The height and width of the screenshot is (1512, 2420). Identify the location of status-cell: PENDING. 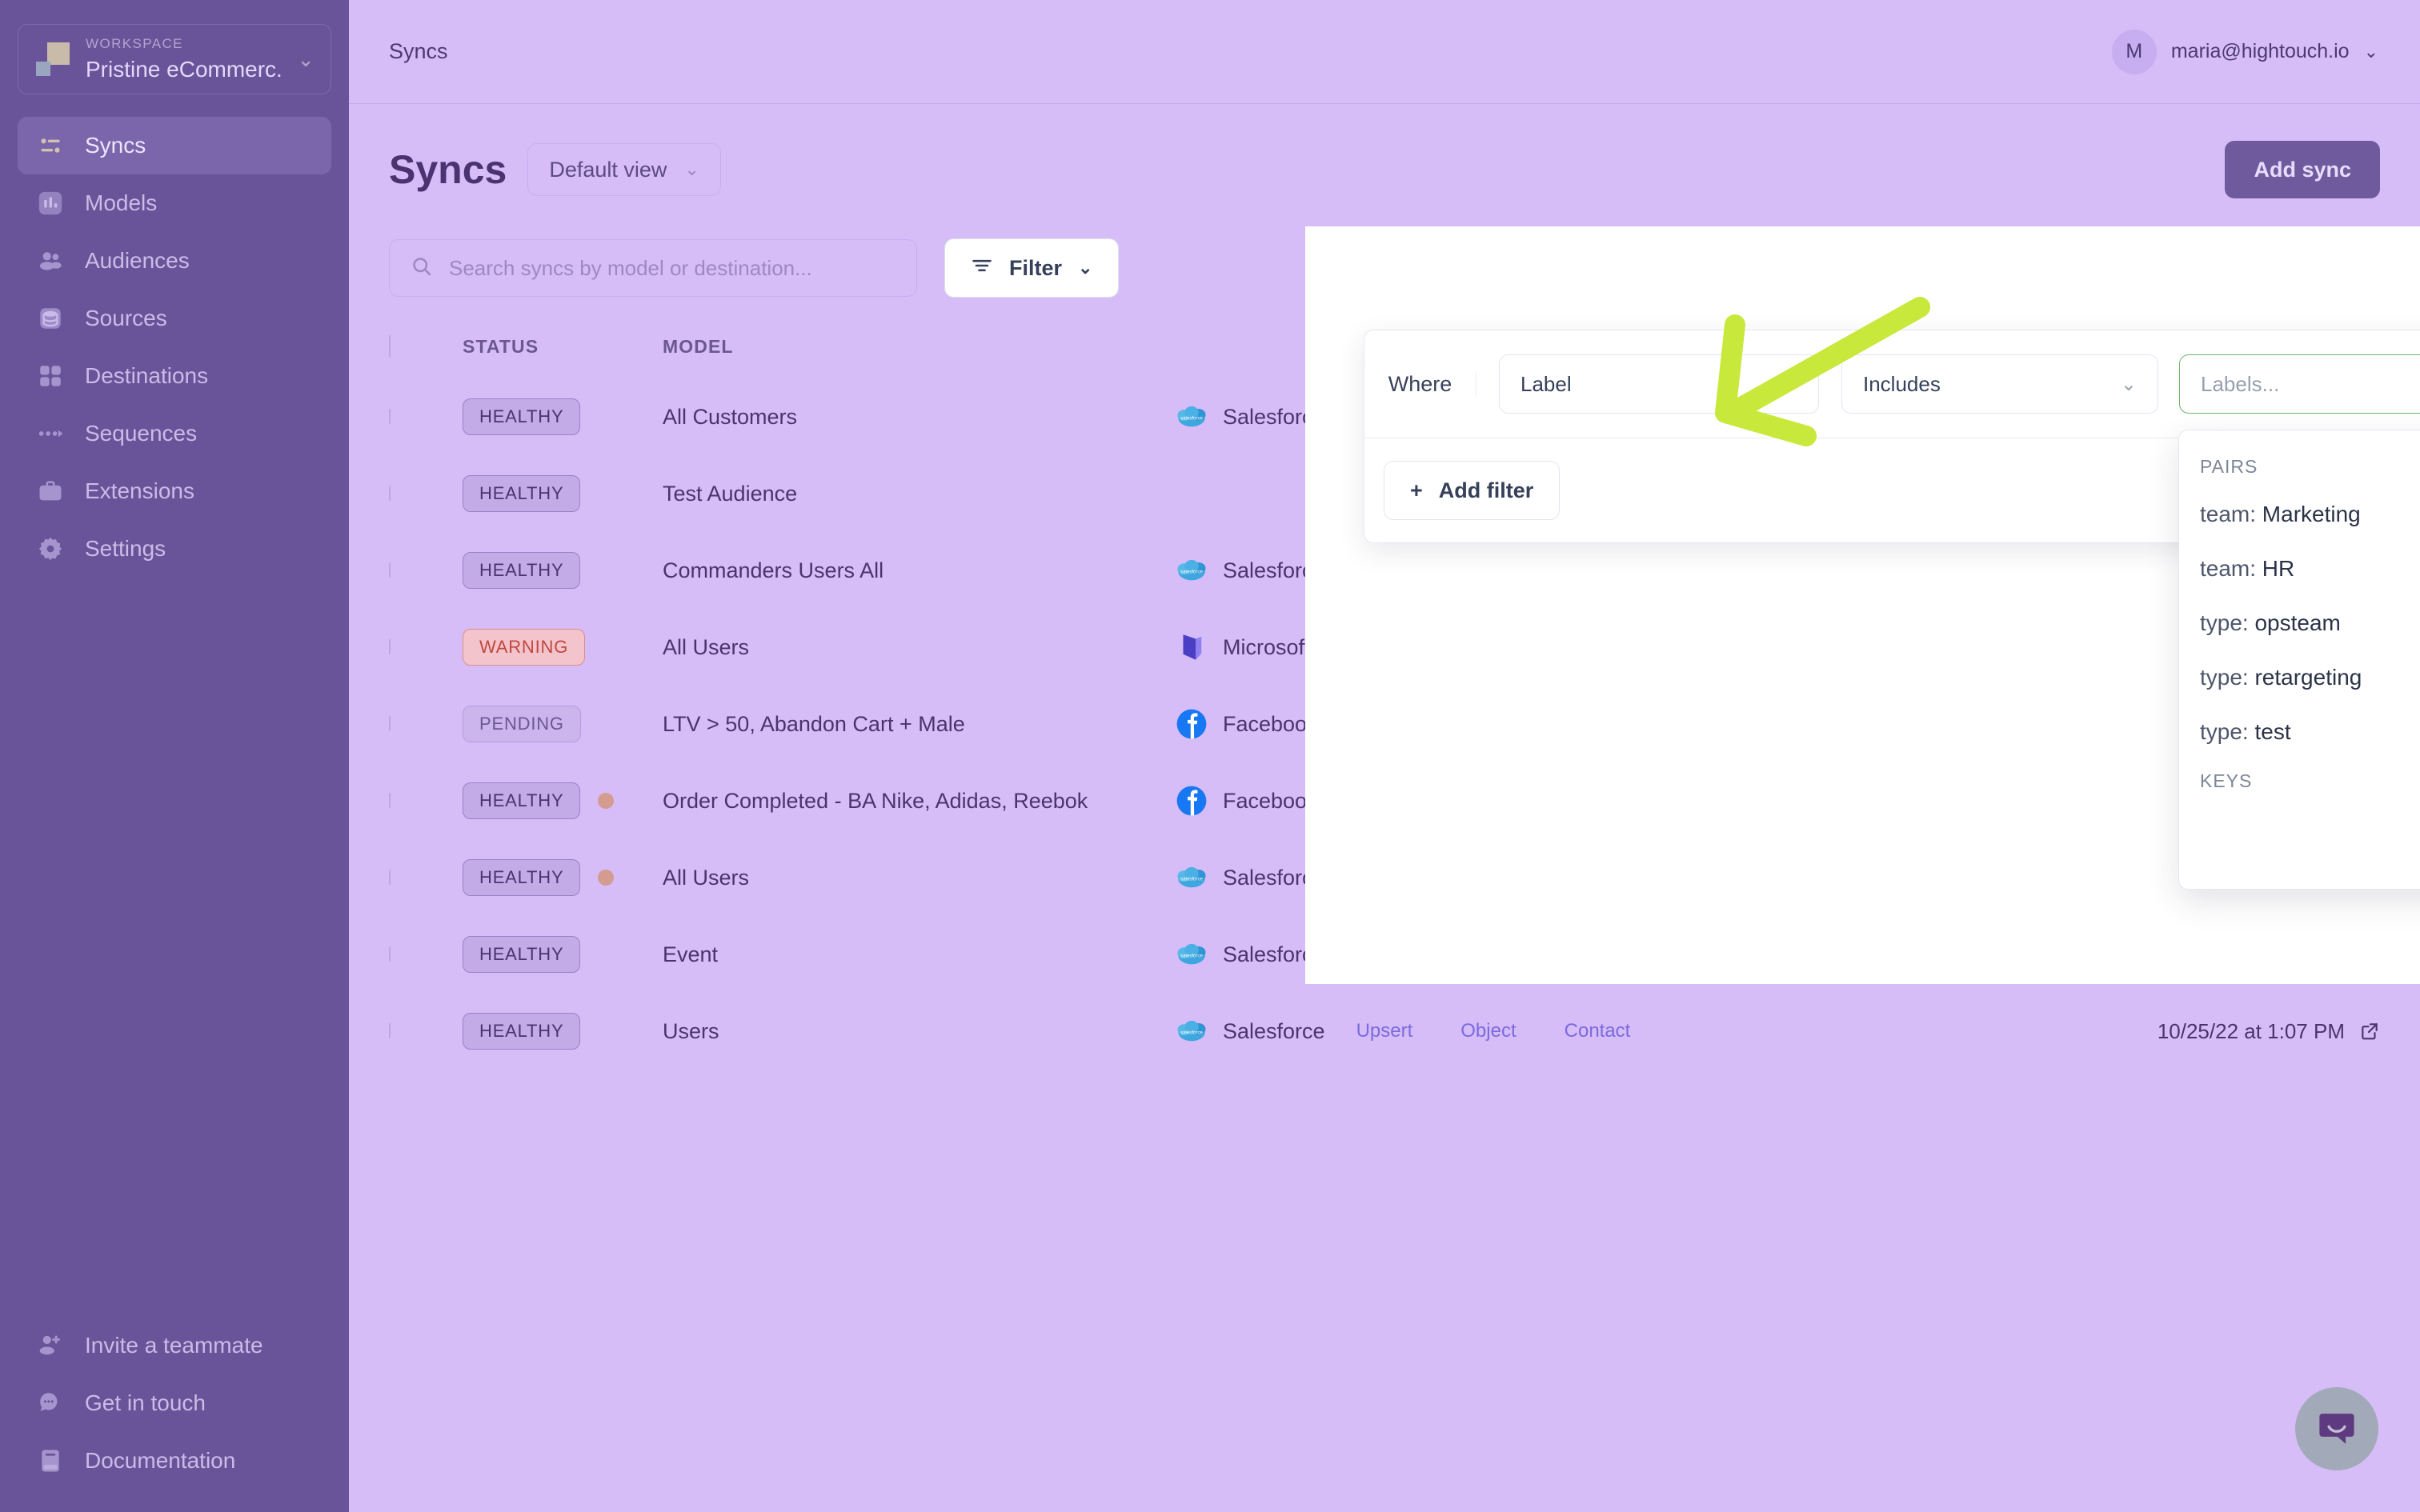
(563, 724).